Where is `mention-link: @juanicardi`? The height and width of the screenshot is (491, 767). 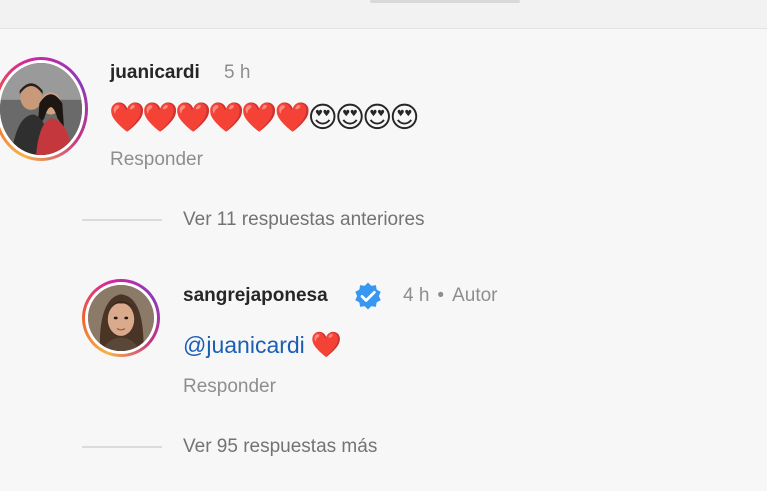
mention-link: @juanicardi is located at coordinates (244, 345).